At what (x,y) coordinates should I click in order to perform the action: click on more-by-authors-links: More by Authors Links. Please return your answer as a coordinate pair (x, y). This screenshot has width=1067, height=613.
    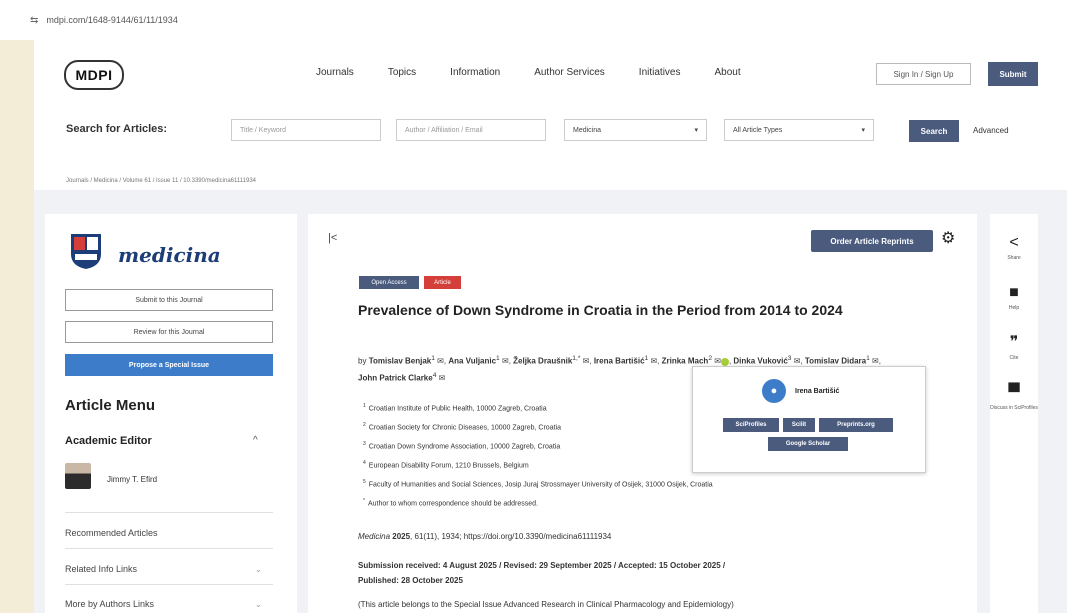
    Looking at the image, I should click on (109, 604).